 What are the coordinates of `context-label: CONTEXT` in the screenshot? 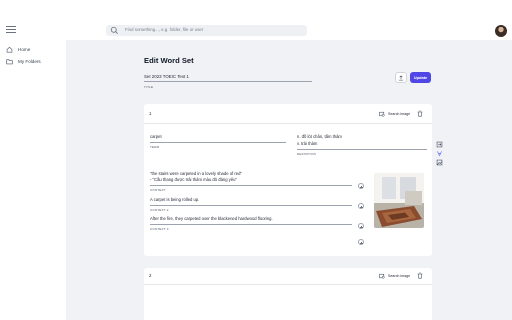 It's located at (158, 190).